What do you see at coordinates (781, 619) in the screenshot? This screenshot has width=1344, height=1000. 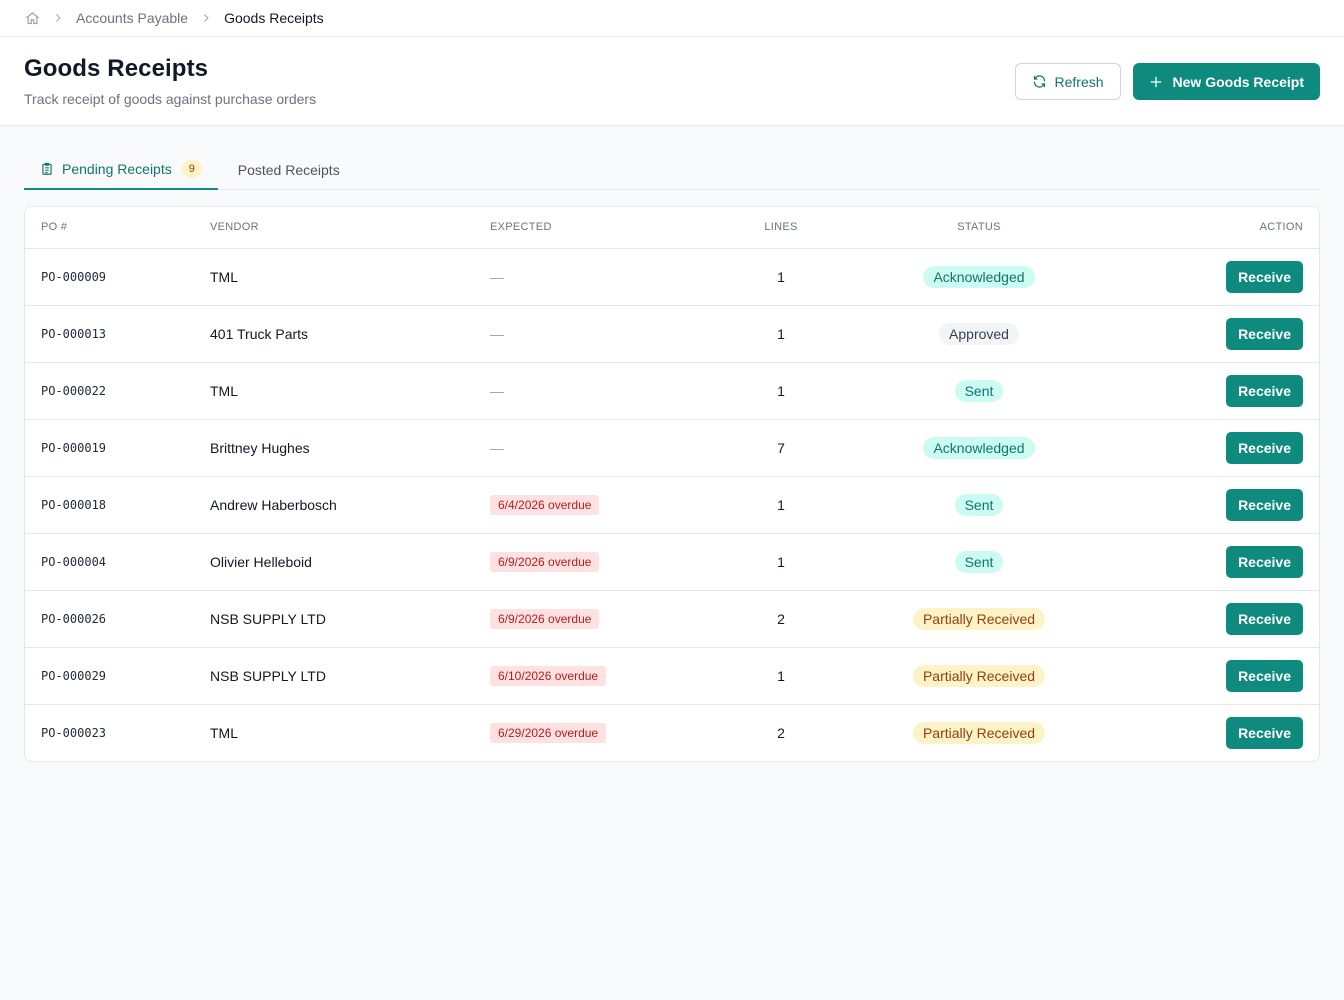 I see `lines-count: 2` at bounding box center [781, 619].